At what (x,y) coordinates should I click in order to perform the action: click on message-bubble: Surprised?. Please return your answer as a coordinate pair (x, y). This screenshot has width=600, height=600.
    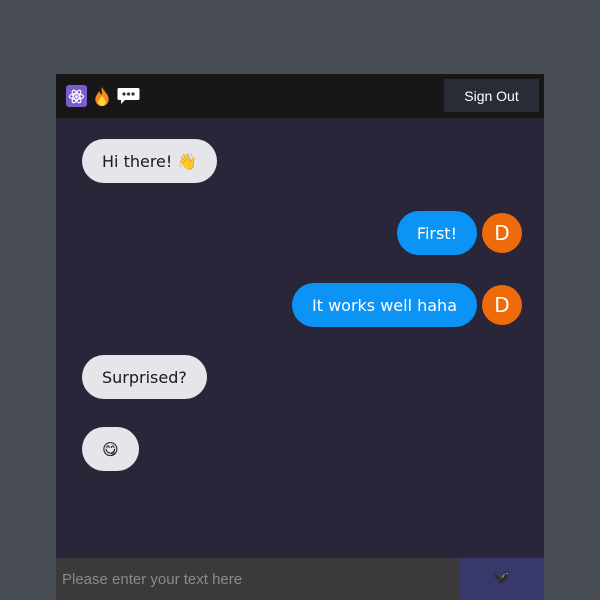
    Looking at the image, I should click on (144, 377).